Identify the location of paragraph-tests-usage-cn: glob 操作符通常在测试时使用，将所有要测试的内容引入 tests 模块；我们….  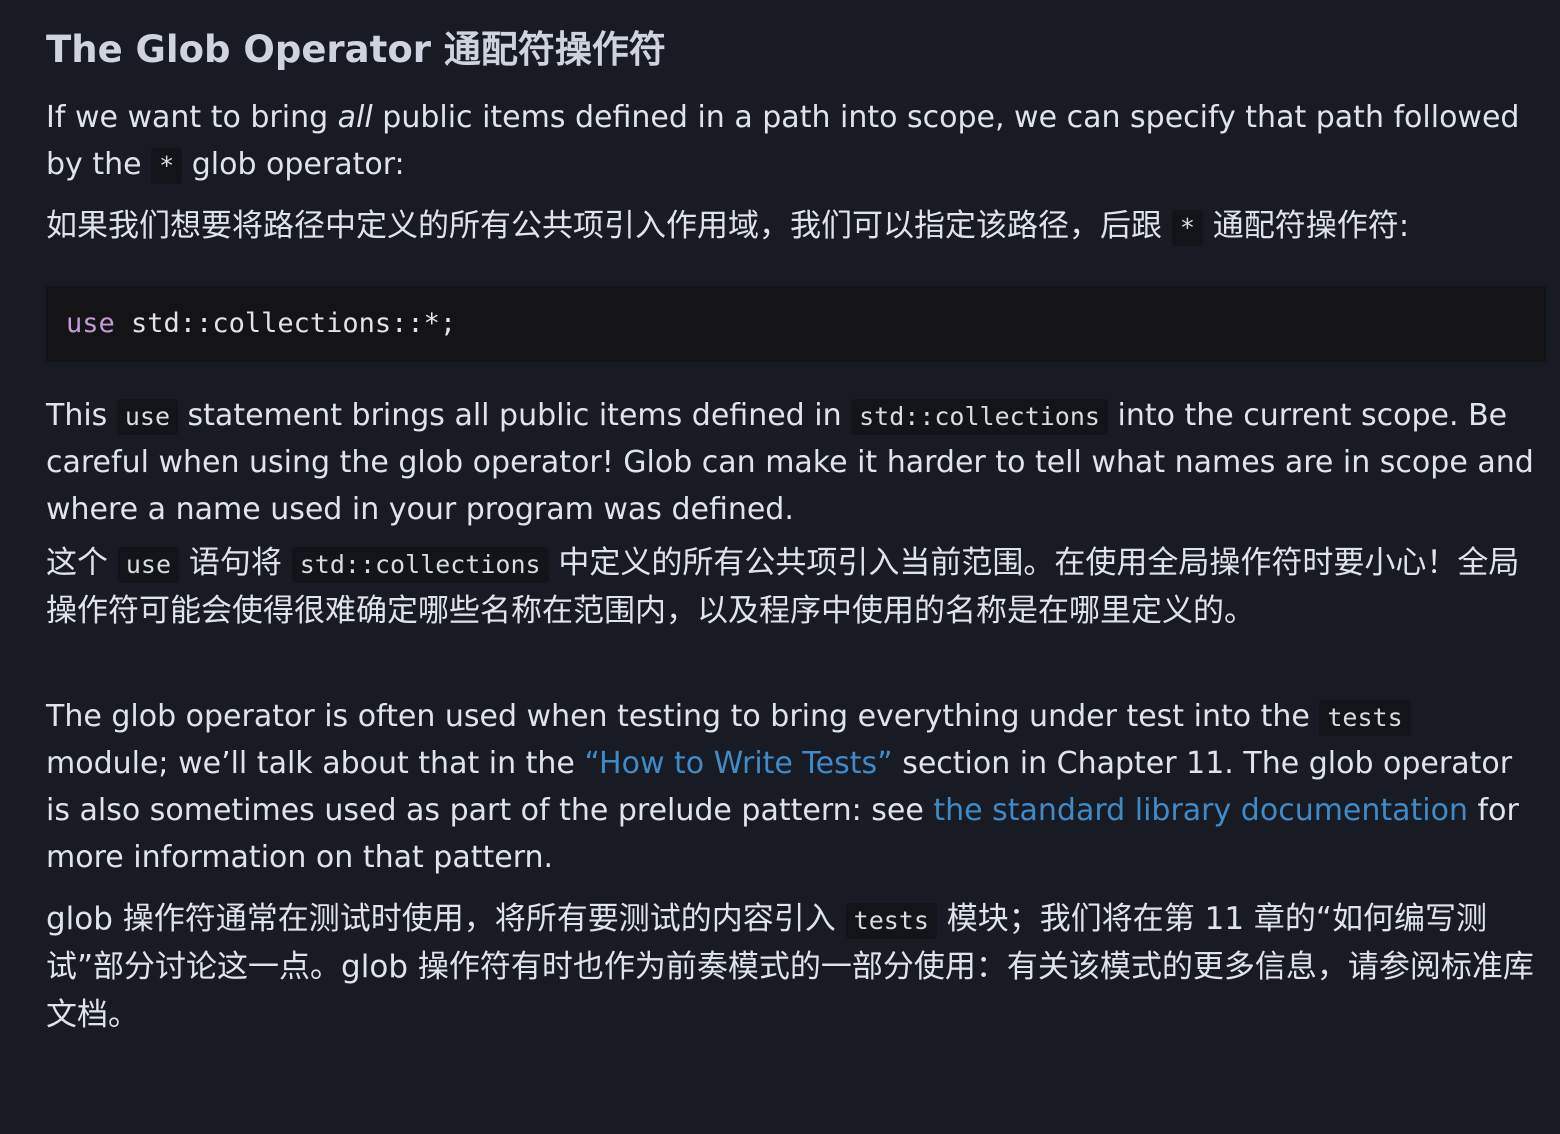
(791, 967).